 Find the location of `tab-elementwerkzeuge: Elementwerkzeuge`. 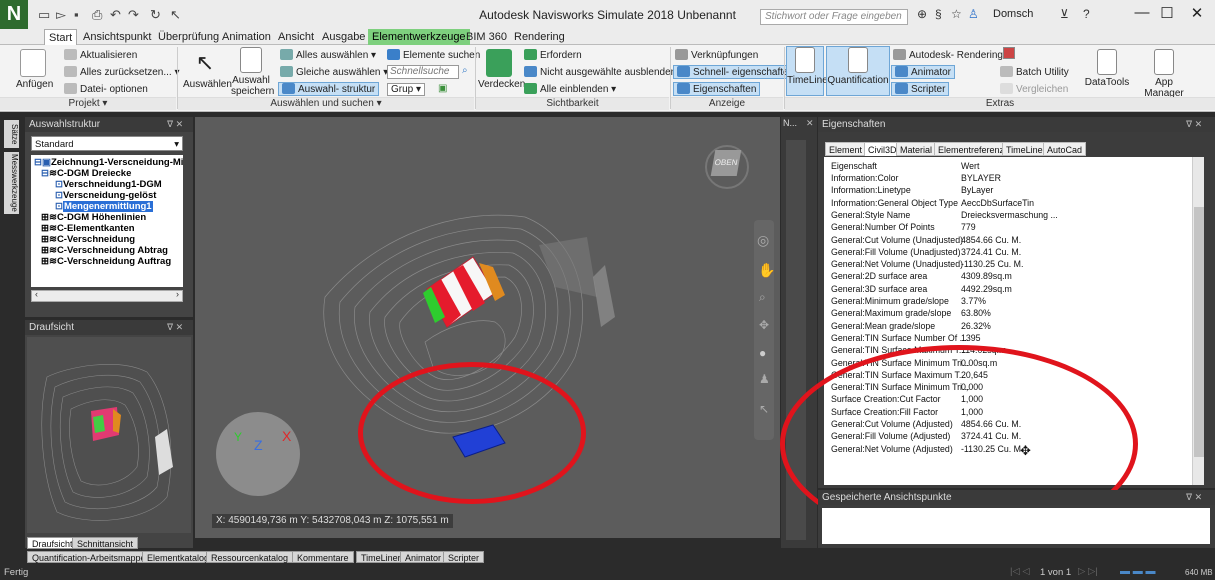

tab-elementwerkzeuge: Elementwerkzeuge is located at coordinates (419, 37).